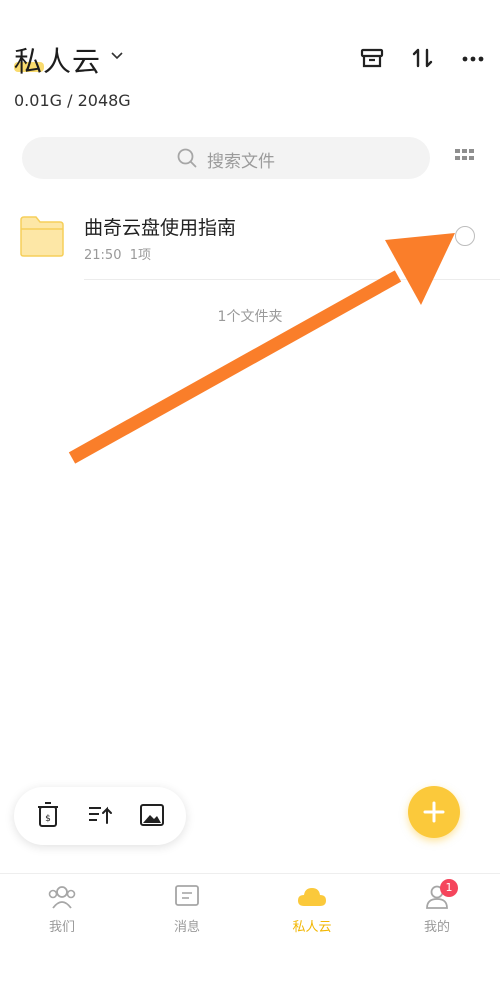  What do you see at coordinates (449, 888) in the screenshot?
I see `notification-badge: 1` at bounding box center [449, 888].